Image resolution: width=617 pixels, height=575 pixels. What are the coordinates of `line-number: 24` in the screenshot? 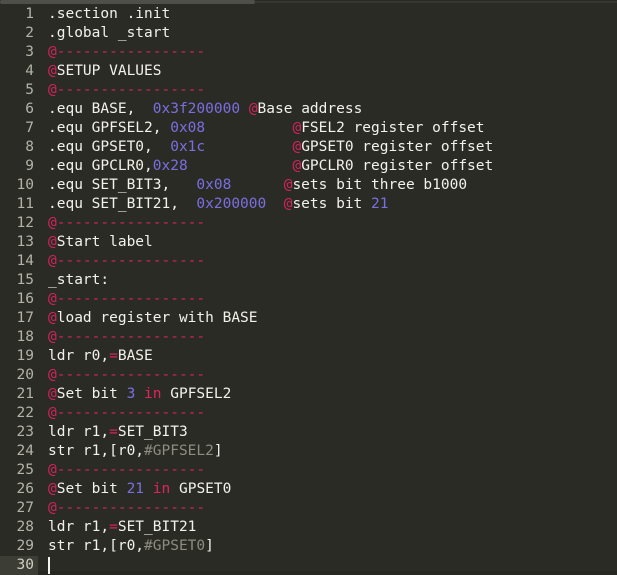 It's located at (25, 451).